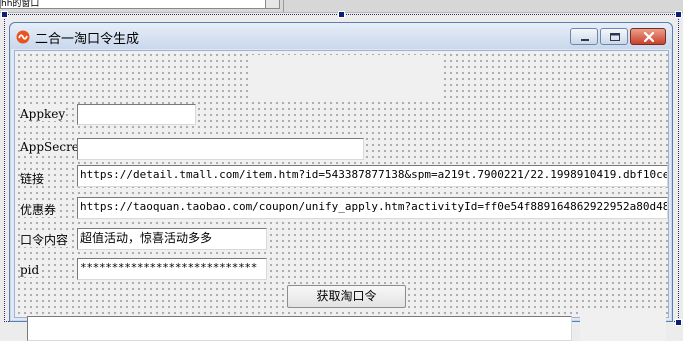 The width and height of the screenshot is (683, 341). I want to click on minimize-button, so click(584, 36).